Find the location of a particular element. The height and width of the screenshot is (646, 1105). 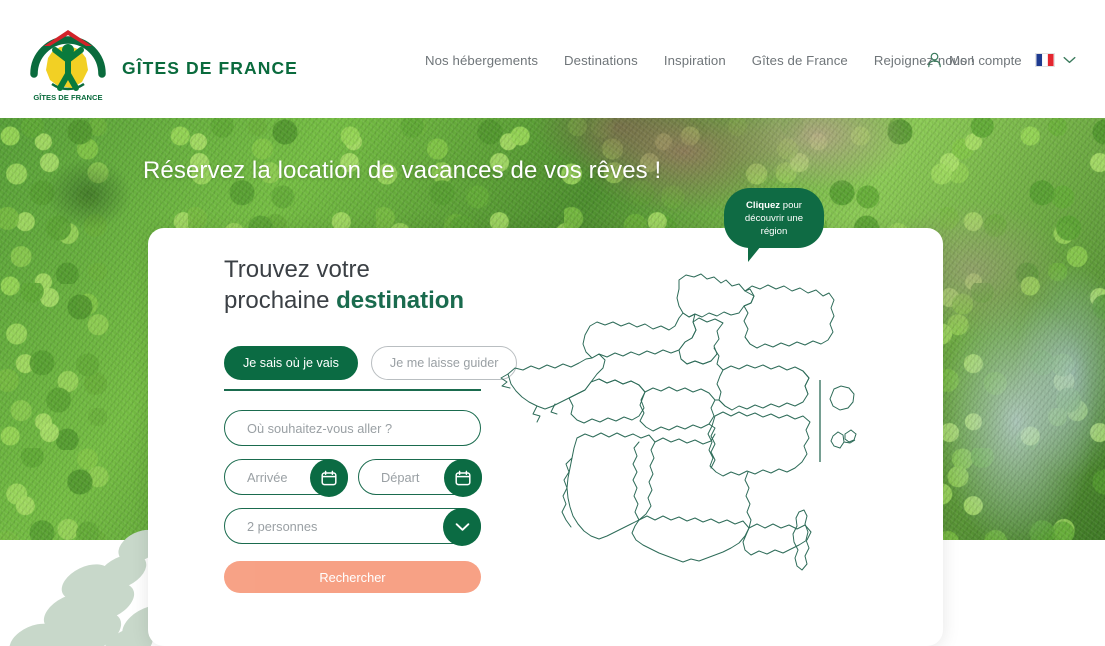

region-pays-de-la-loire is located at coordinates (607, 401).